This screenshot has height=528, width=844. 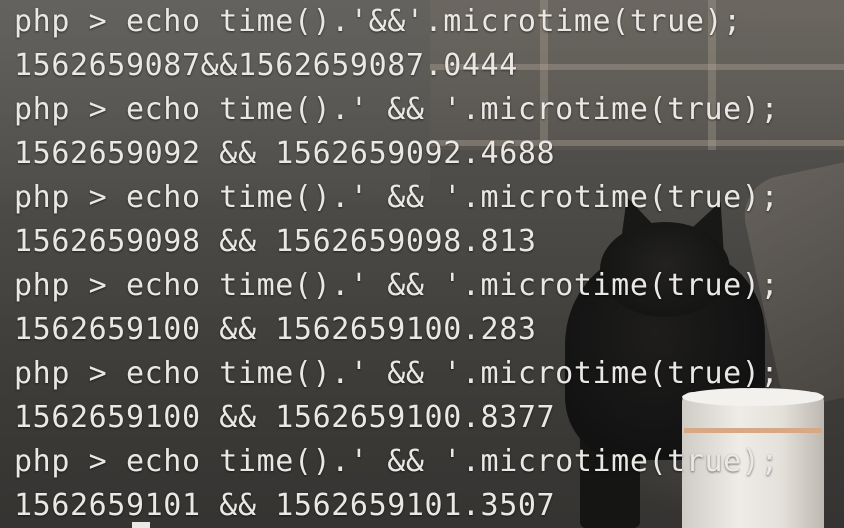 I want to click on terminal-output-line: 1562659087&&1562659087.0444, so click(x=266, y=65).